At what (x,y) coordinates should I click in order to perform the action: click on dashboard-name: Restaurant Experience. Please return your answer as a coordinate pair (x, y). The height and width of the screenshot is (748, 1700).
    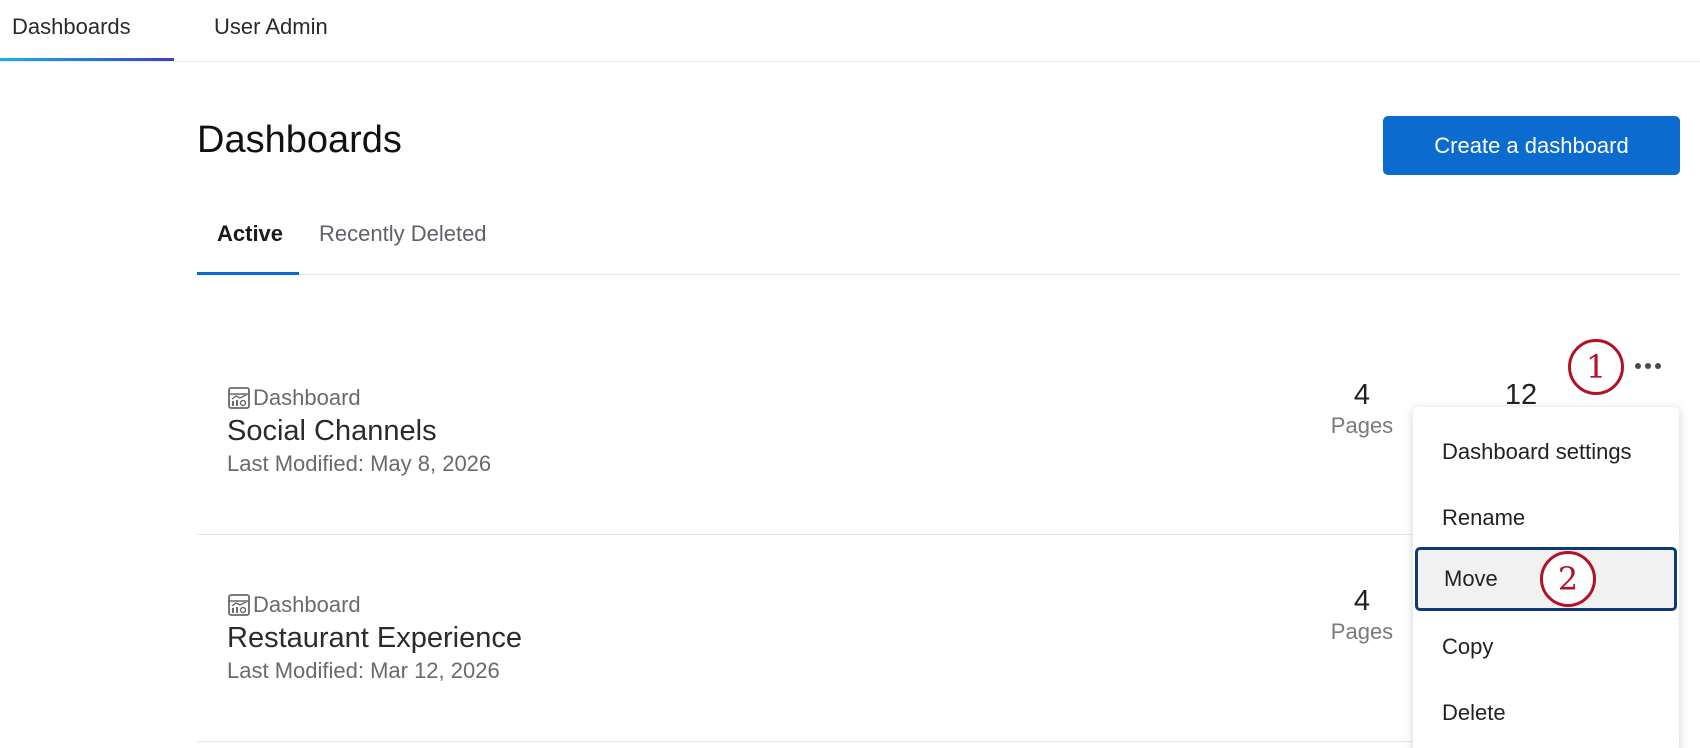
    Looking at the image, I should click on (374, 638).